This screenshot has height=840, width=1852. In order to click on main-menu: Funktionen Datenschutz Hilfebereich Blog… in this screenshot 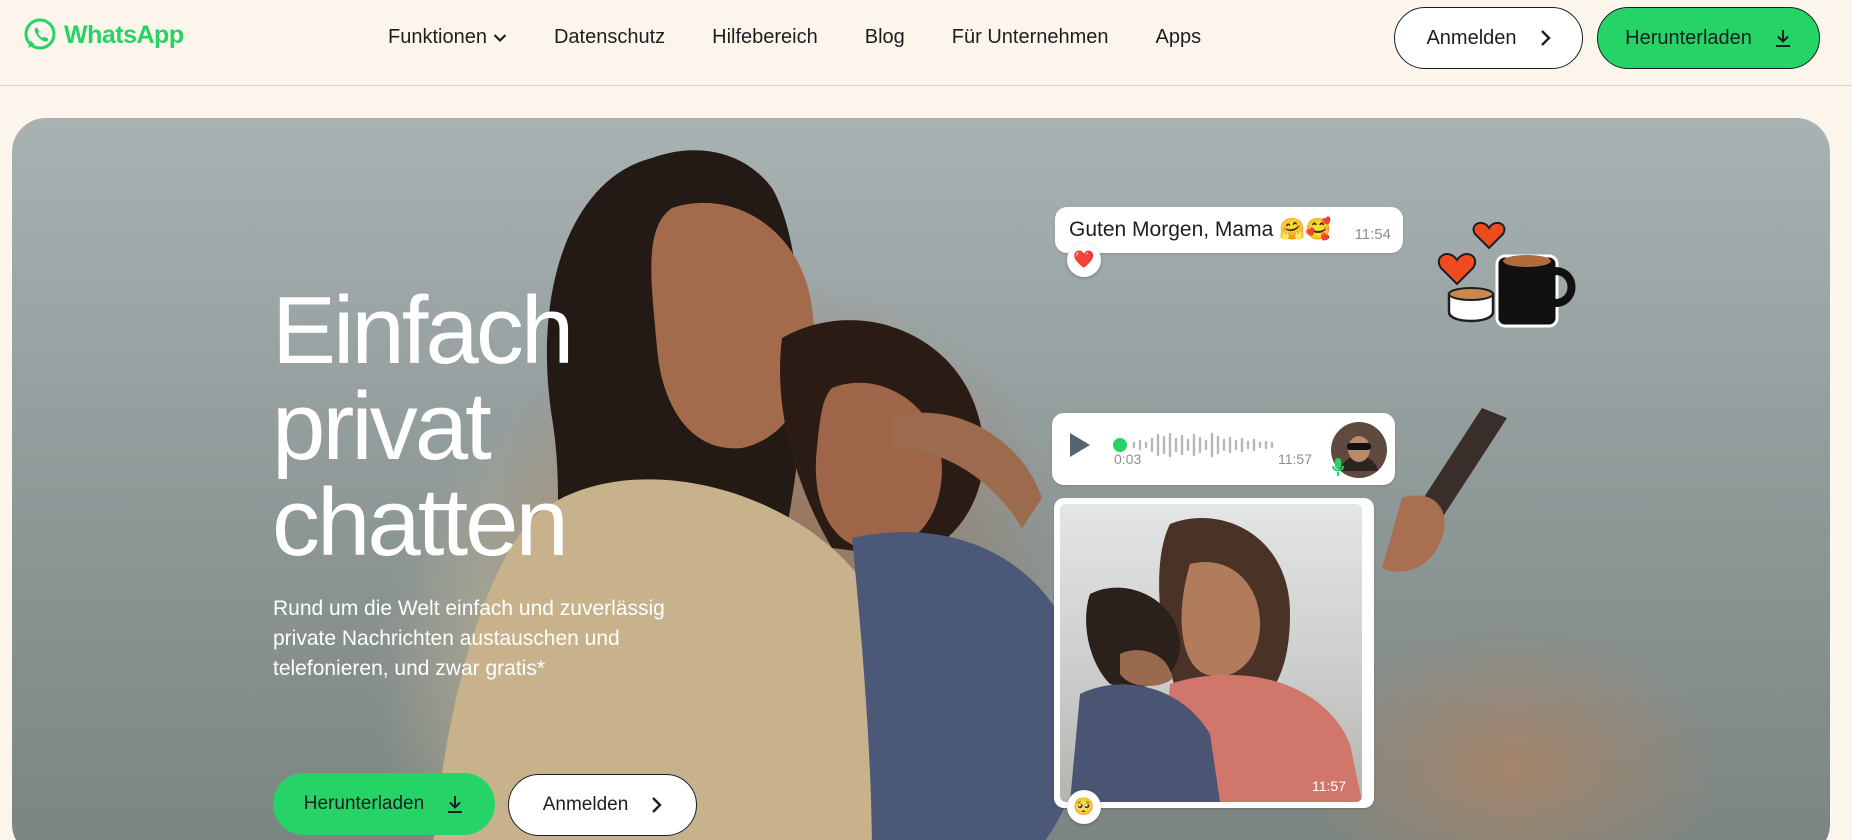, I will do `click(794, 37)`.